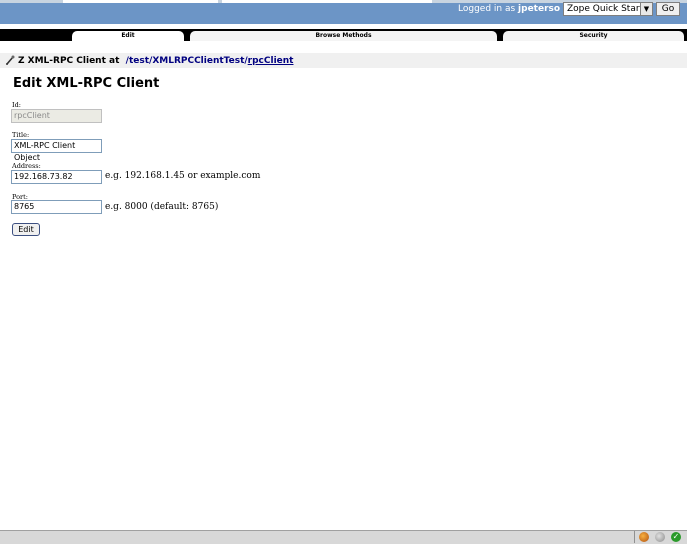  I want to click on quick-start-value: Zope Quick Start, so click(605, 9).